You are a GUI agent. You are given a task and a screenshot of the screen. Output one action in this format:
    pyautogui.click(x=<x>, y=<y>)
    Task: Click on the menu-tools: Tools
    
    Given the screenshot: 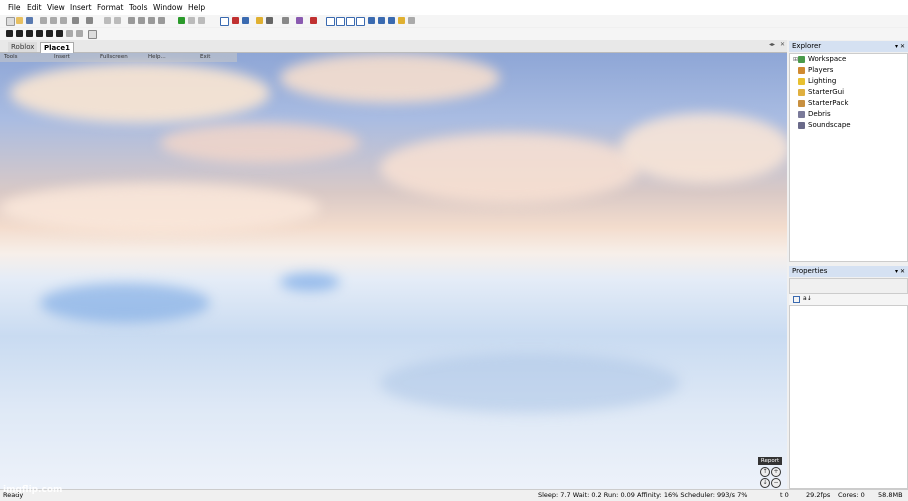 What is the action you would take?
    pyautogui.click(x=138, y=7)
    